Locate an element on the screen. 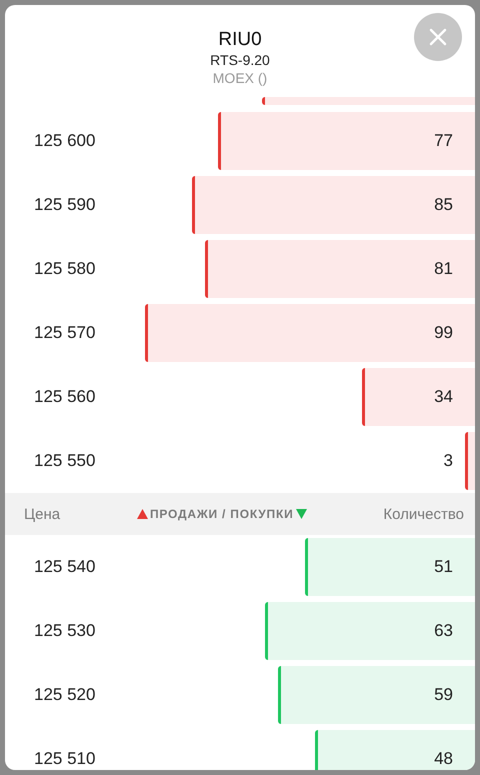  close-button is located at coordinates (438, 37).